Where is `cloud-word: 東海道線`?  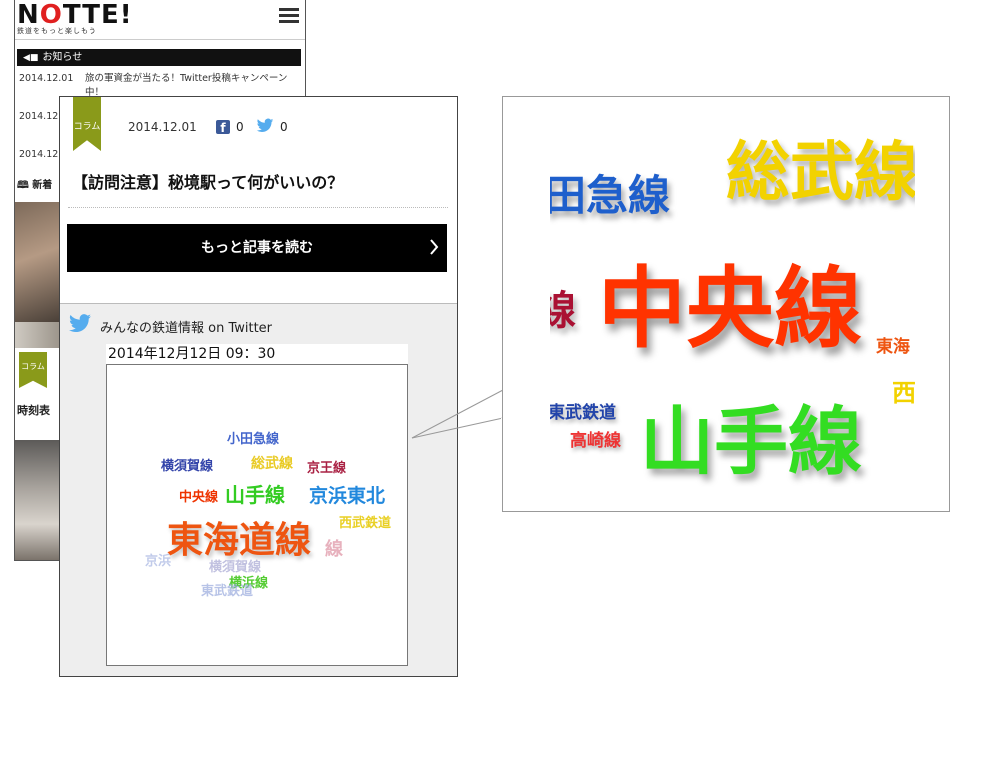 cloud-word: 東海道線 is located at coordinates (239, 541).